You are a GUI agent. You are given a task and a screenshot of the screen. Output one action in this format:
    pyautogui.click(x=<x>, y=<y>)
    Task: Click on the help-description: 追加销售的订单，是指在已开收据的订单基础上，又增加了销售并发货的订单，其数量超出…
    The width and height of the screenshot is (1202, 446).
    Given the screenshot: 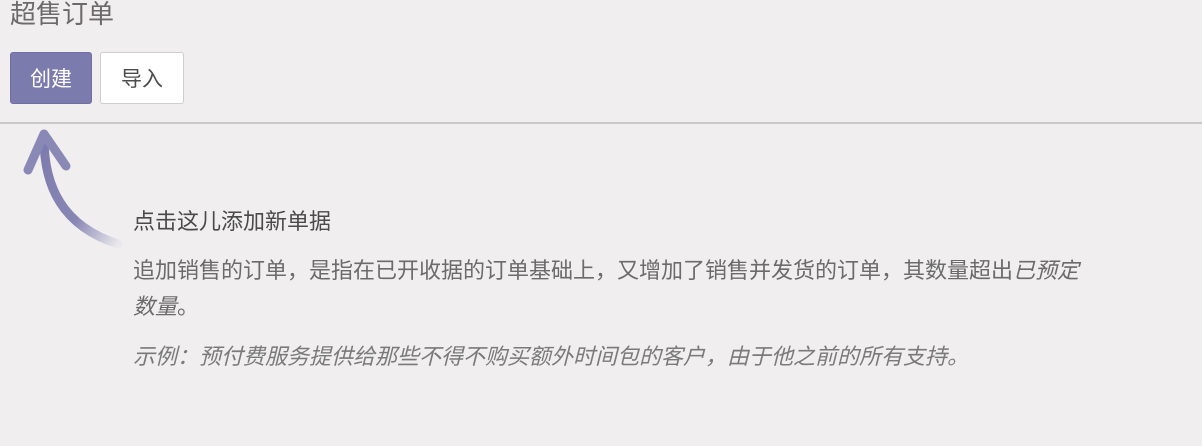 What is the action you would take?
    pyautogui.click(x=608, y=290)
    